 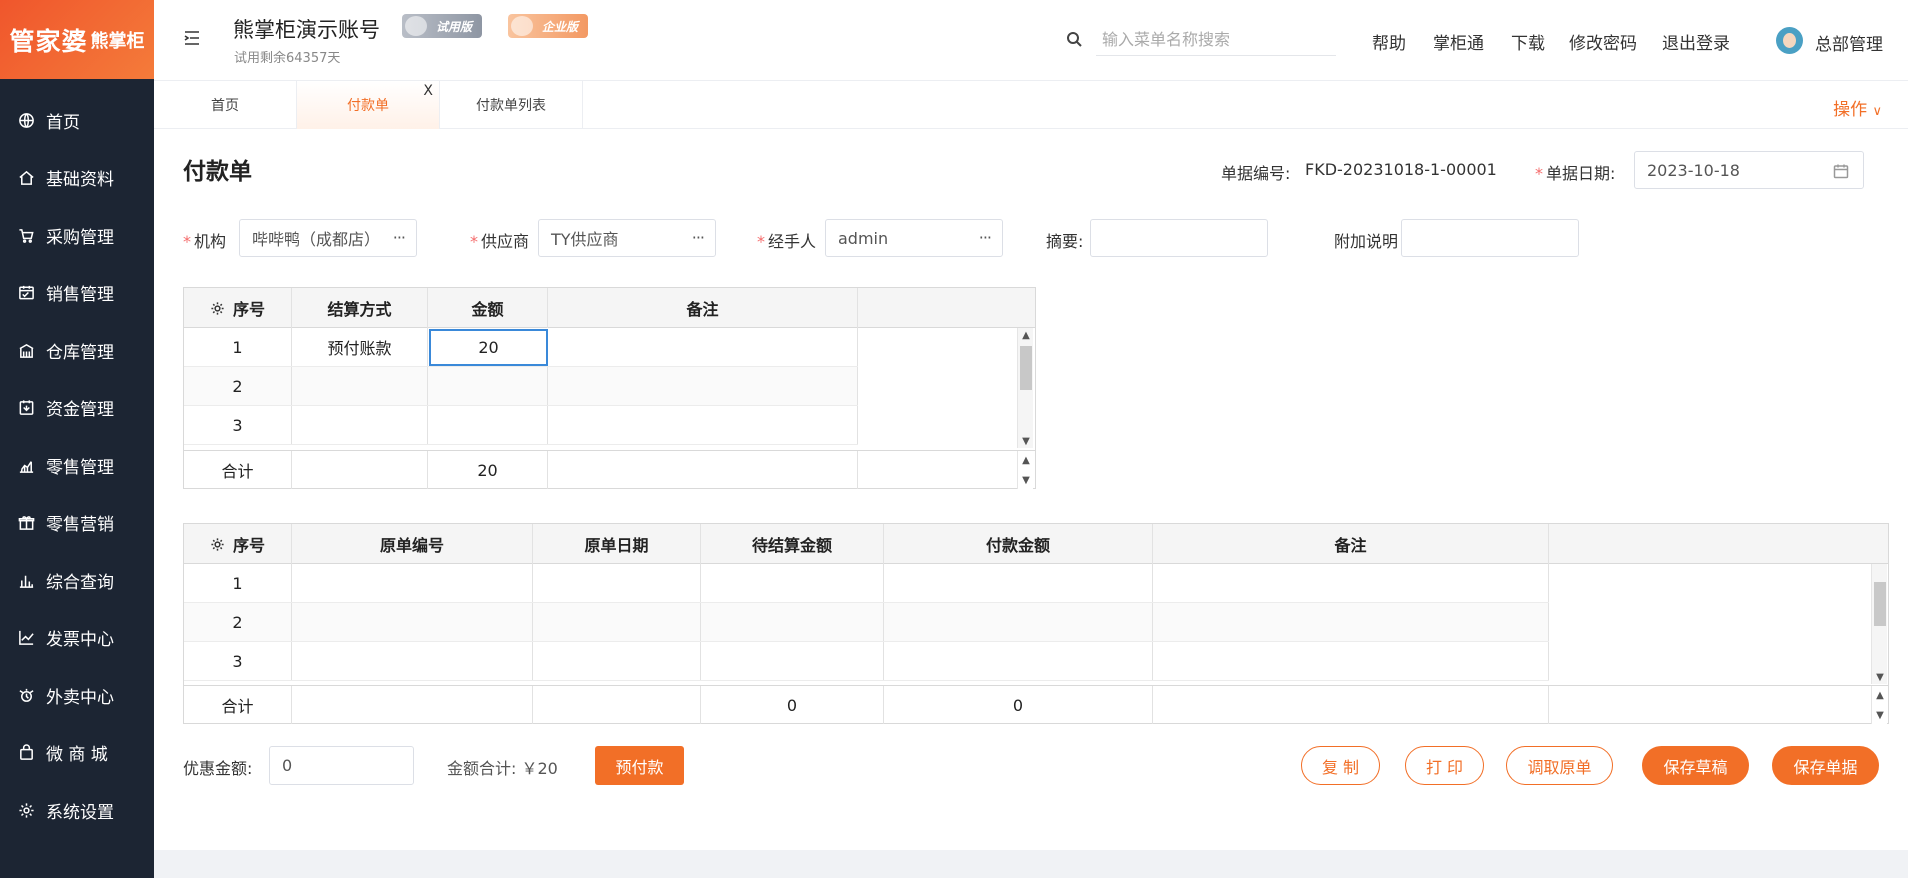 What do you see at coordinates (77, 408) in the screenshot?
I see `sidebar-item-6: 资金管理` at bounding box center [77, 408].